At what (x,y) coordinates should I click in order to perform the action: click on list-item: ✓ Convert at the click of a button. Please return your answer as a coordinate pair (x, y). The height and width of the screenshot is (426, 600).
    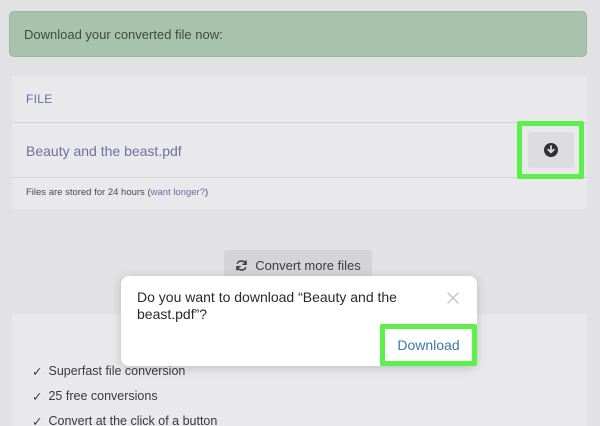
    Looking at the image, I should click on (124, 420).